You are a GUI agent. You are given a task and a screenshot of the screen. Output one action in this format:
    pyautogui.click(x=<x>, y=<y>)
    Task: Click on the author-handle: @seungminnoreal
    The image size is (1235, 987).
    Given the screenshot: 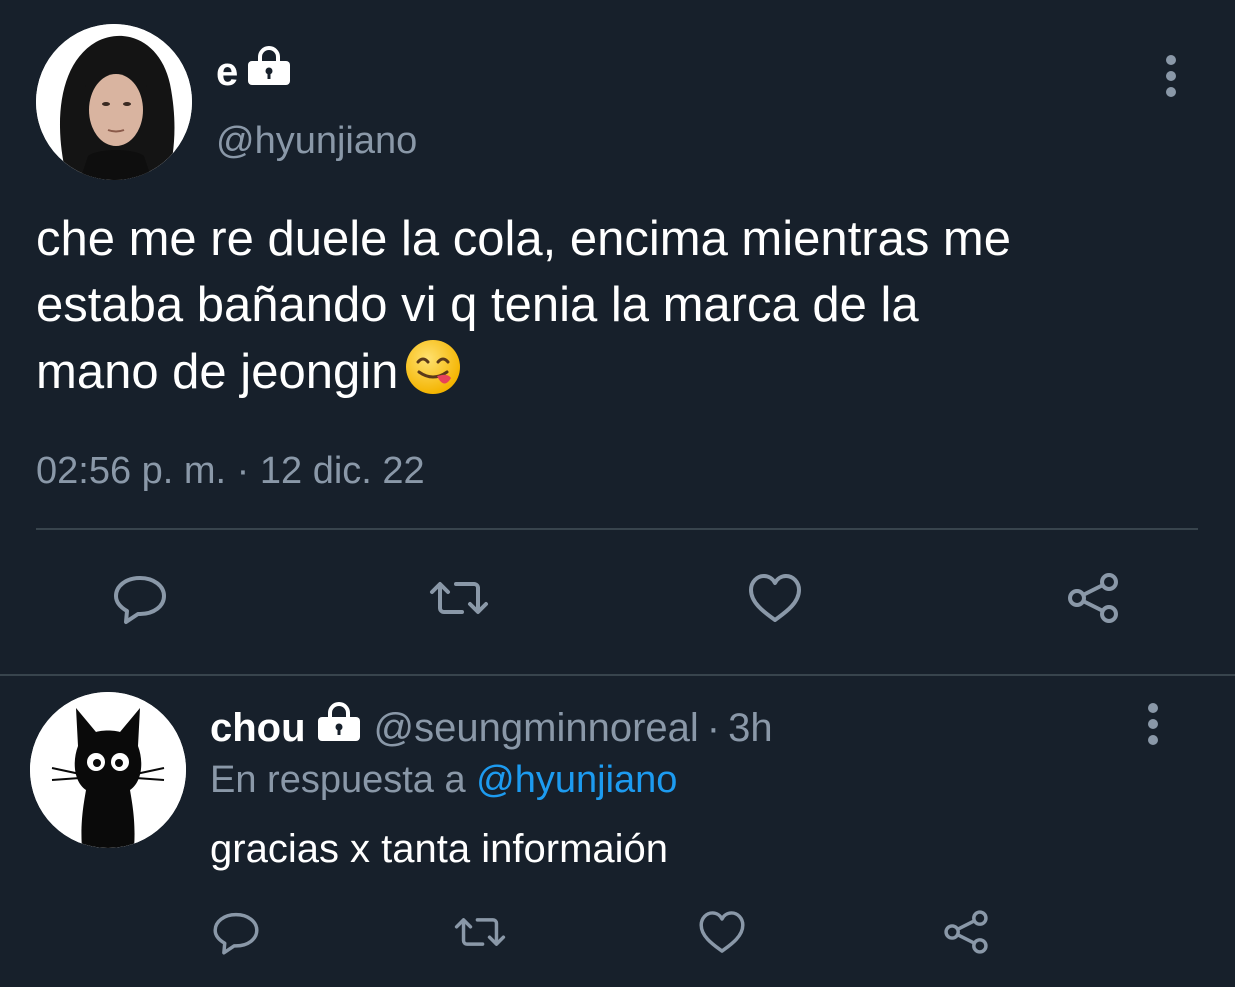 What is the action you would take?
    pyautogui.click(x=536, y=728)
    